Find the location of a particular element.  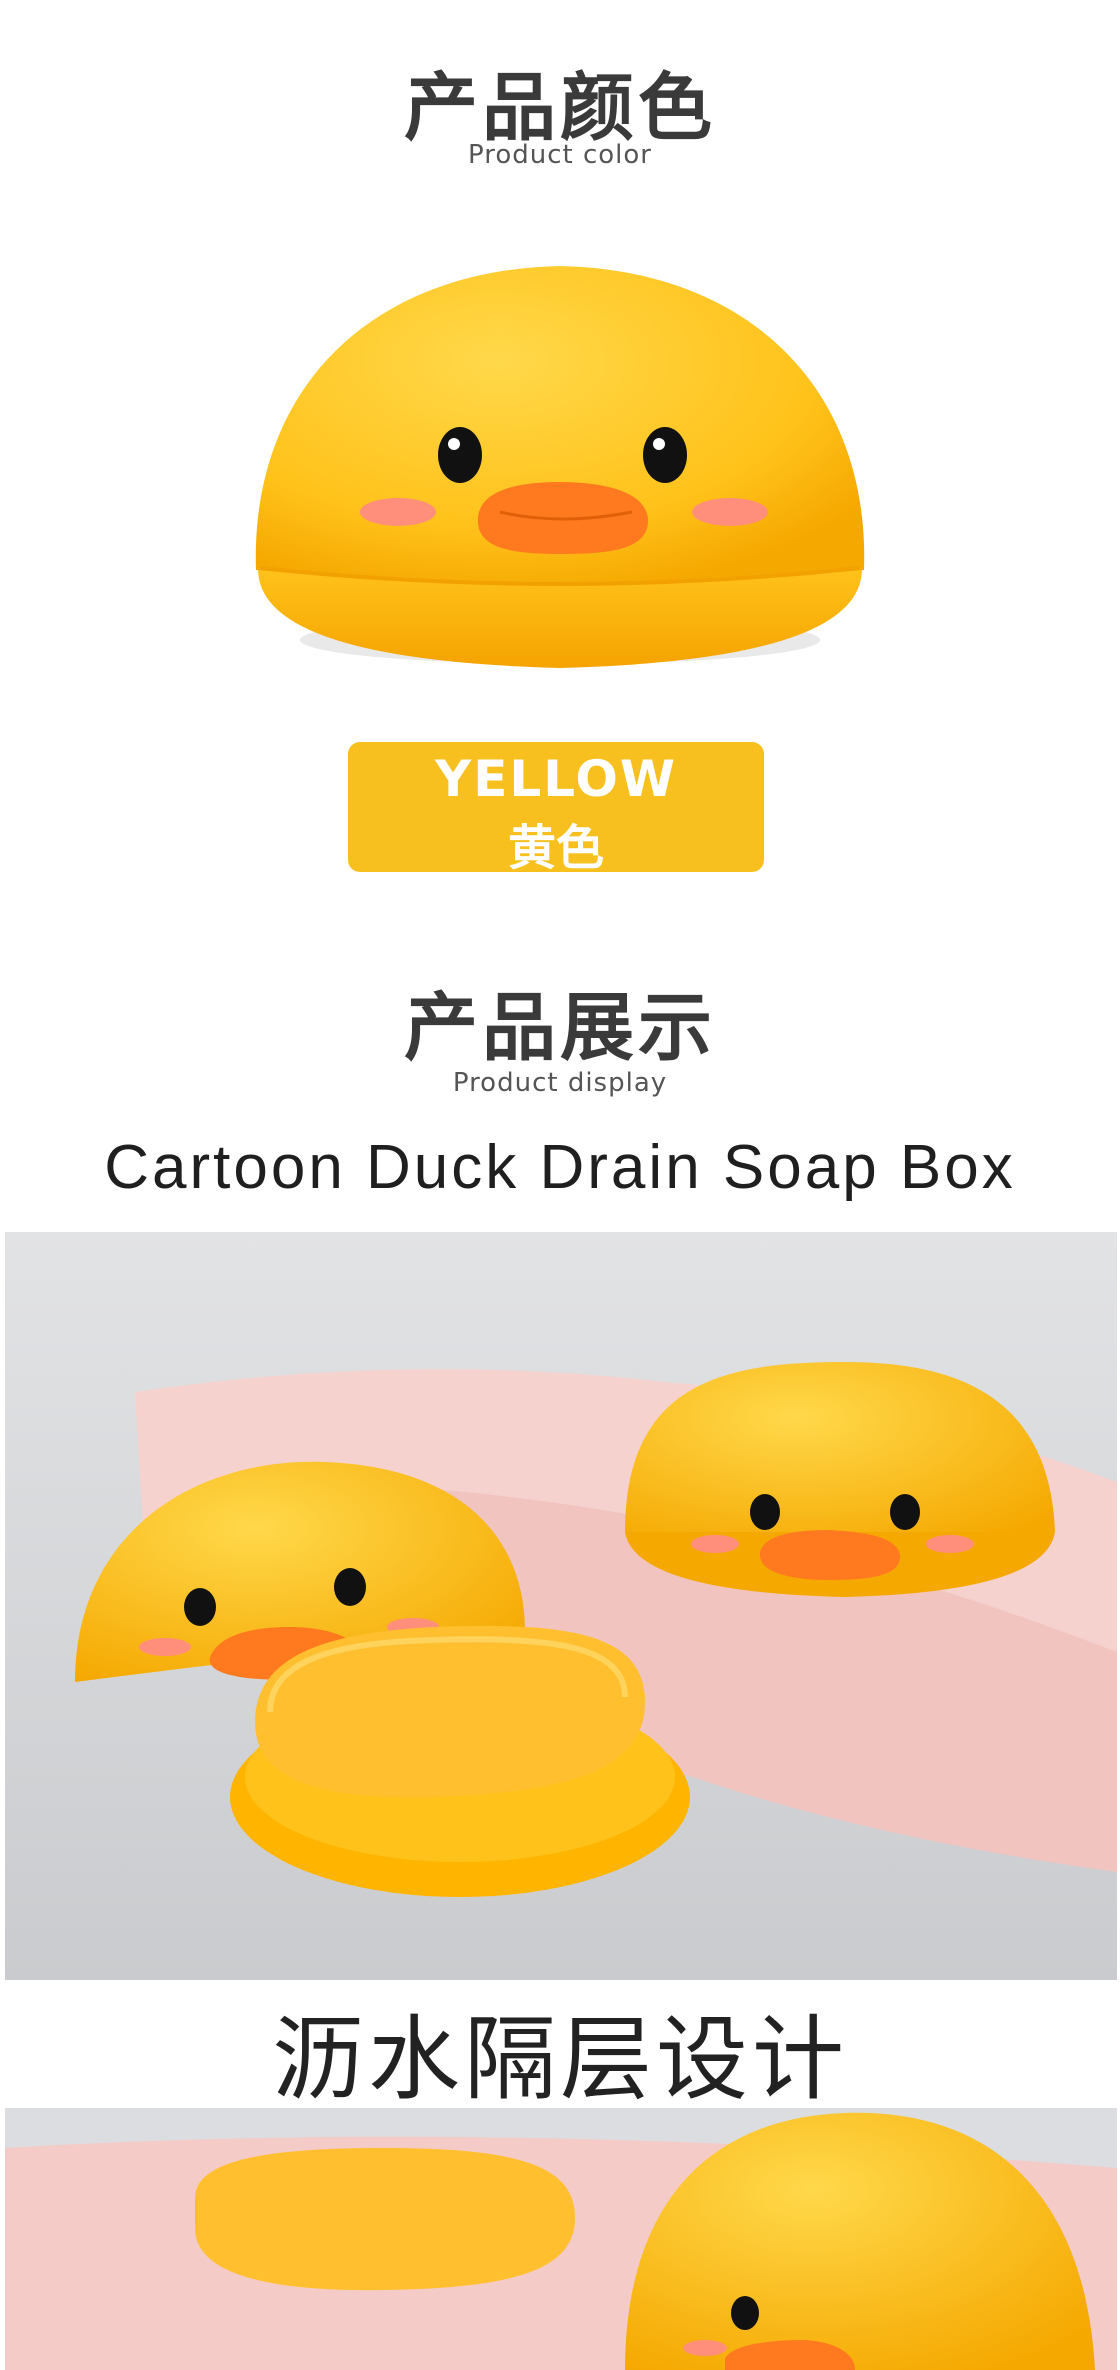

feature-title: 沥水隔层设计 is located at coordinates (559, 2059).